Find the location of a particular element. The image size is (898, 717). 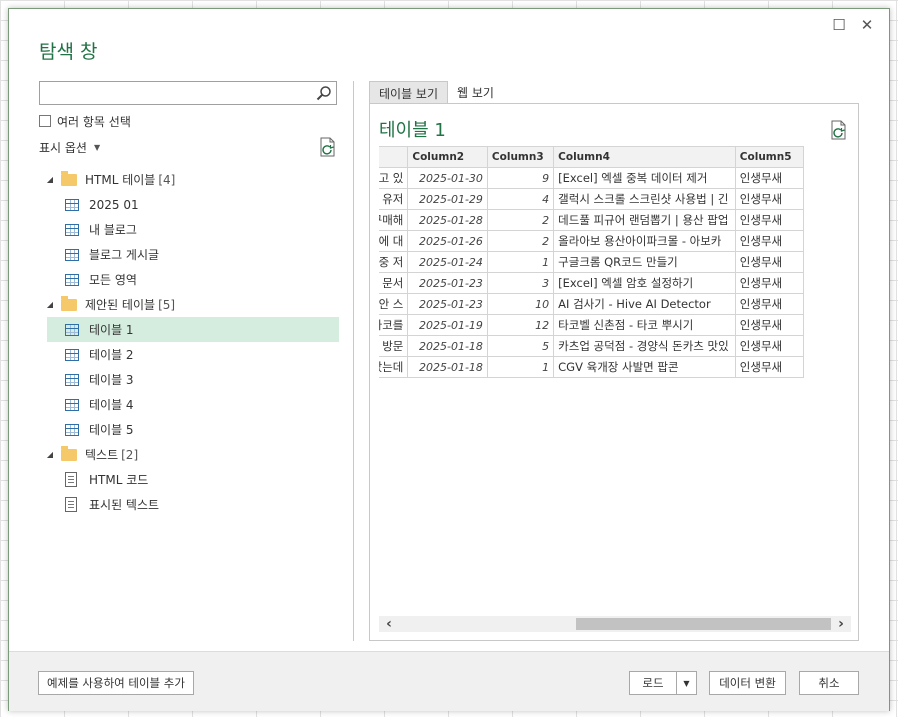

table-cell: CGV 육개장 사발면 팝콘 is located at coordinates (644, 367).